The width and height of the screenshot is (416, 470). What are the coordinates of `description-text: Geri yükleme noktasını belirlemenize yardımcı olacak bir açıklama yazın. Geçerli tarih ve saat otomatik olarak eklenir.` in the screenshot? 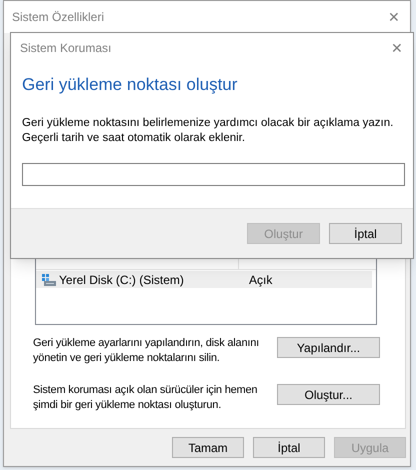 It's located at (208, 131).